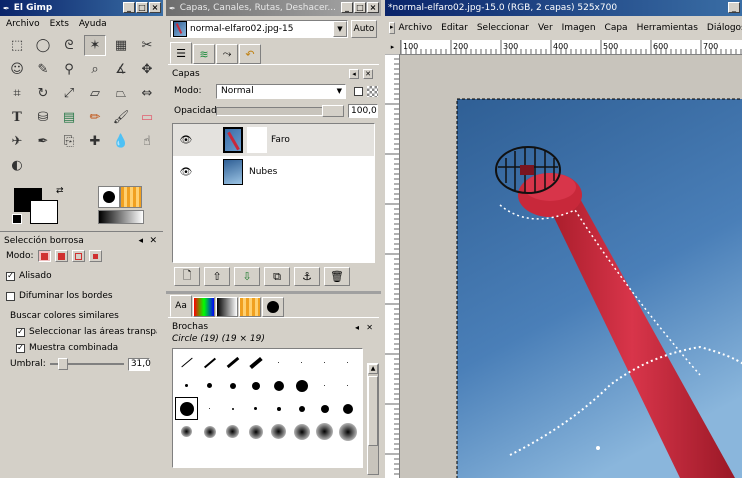  I want to click on new-layer-button: 🗋, so click(187, 276).